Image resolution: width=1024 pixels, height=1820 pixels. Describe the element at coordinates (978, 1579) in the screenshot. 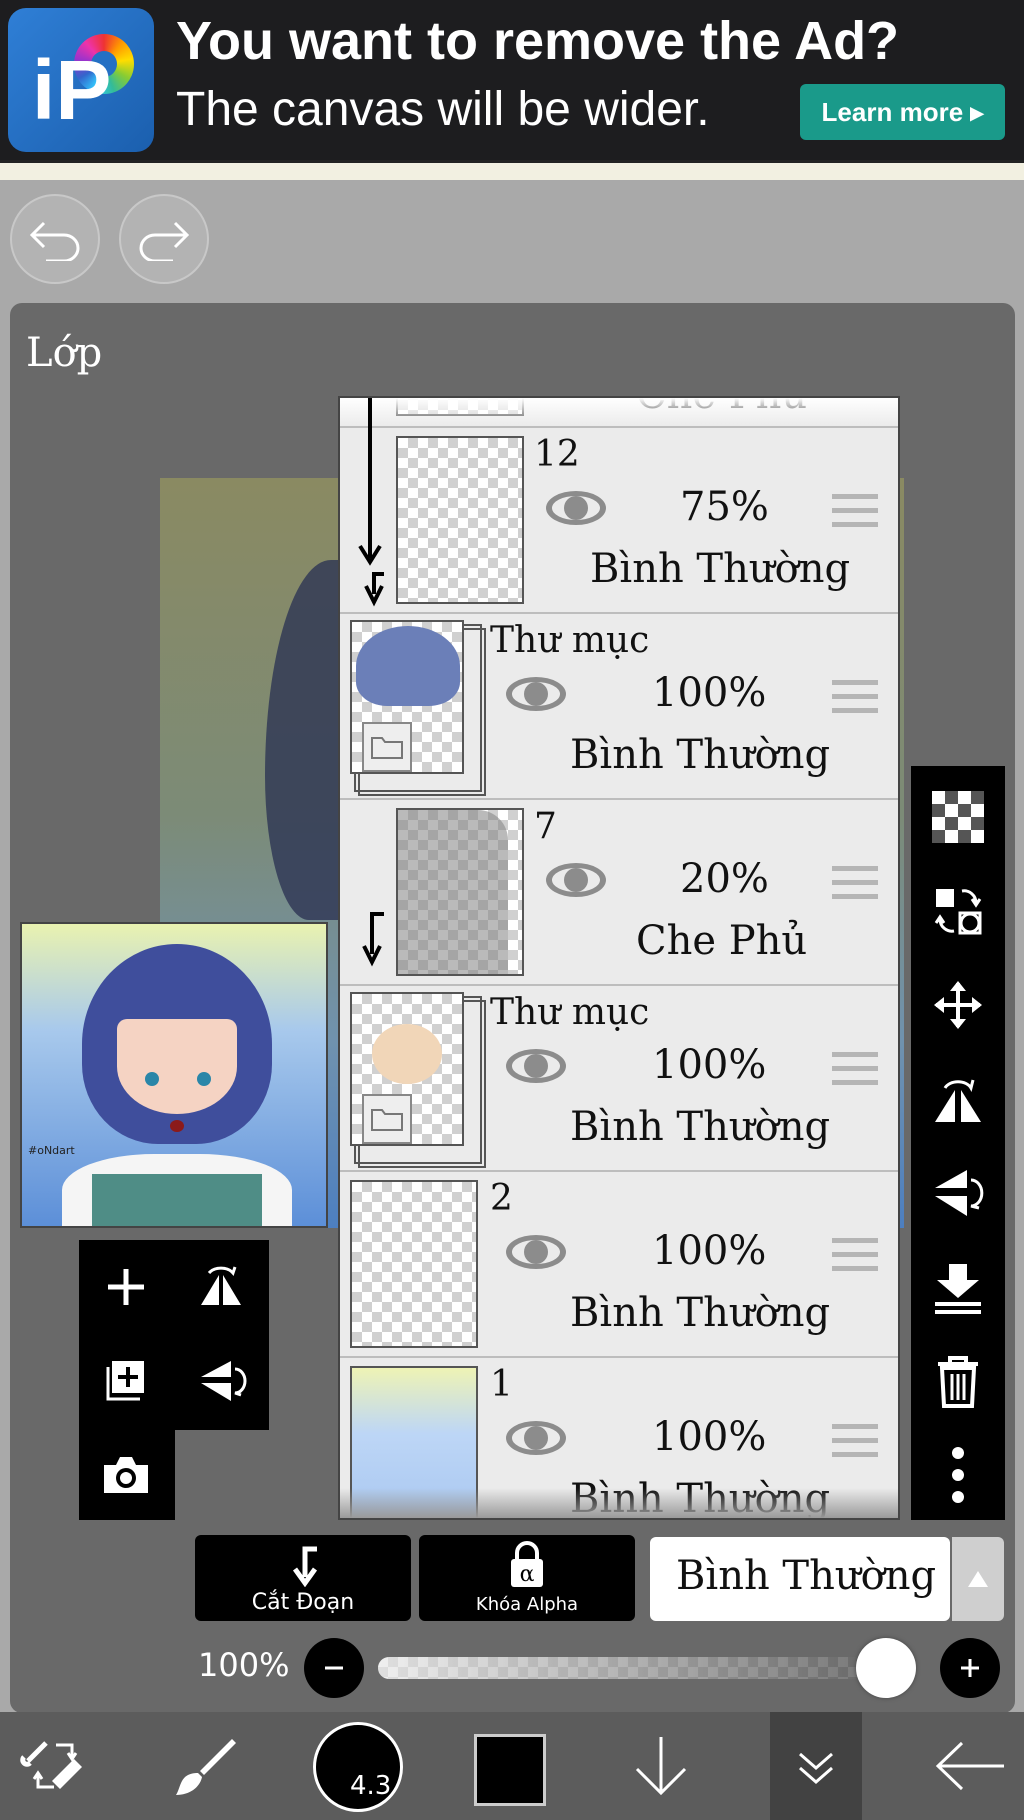

I see `blend-mode-dropdown-button` at that location.